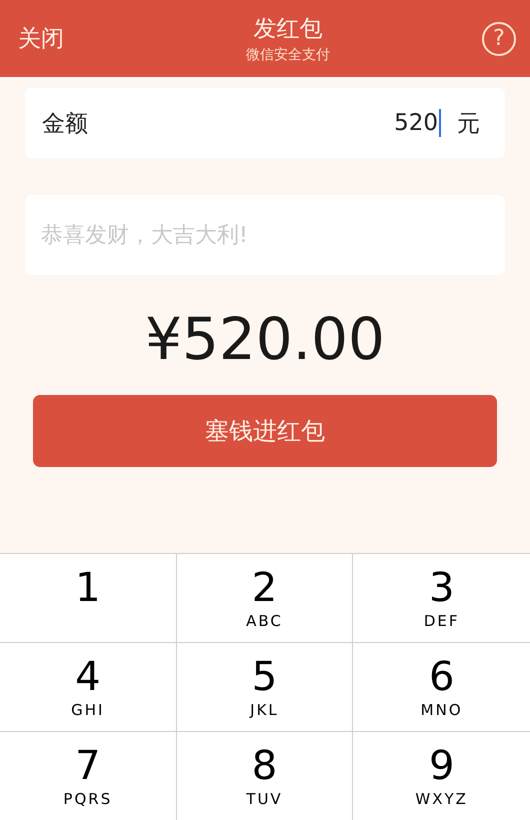 This screenshot has width=530, height=820. I want to click on keypad-key: 1, so click(88, 598).